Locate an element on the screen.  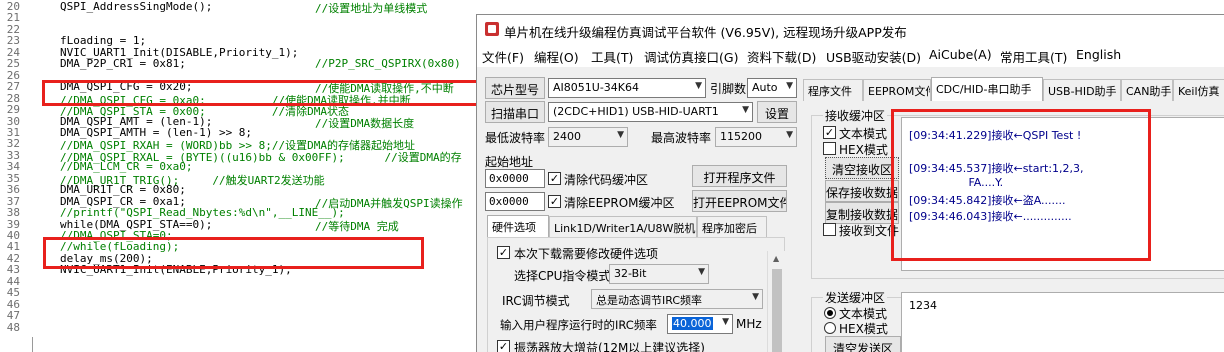
cpu-mode-label: 选择CPU指令模式 is located at coordinates (562, 276).